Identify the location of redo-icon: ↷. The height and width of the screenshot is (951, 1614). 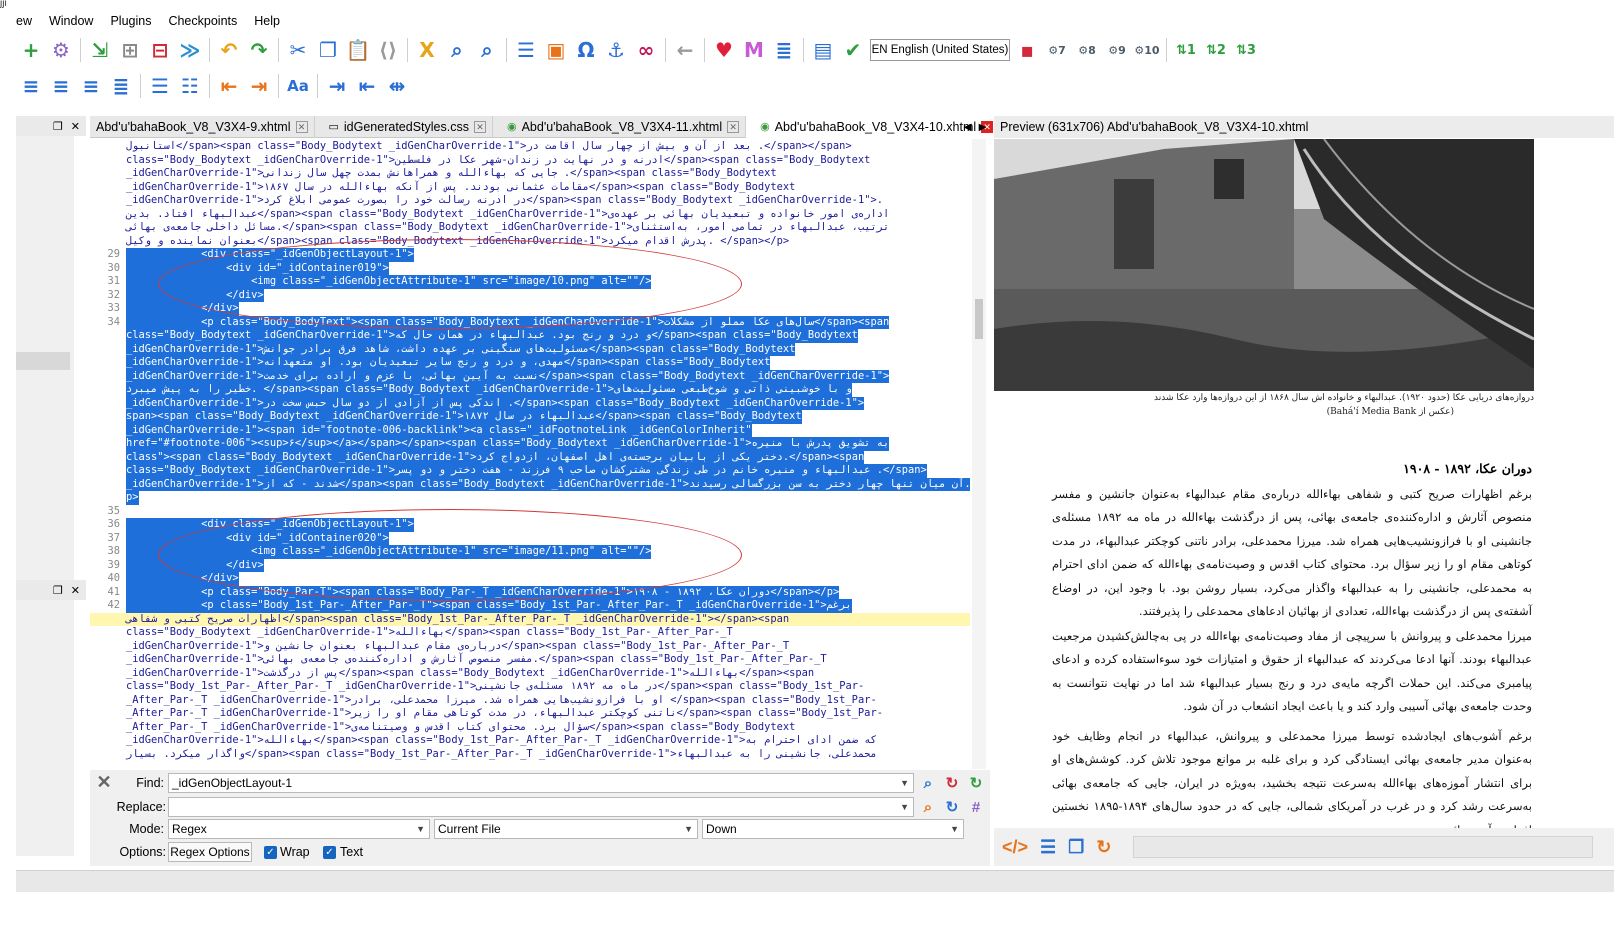
(259, 50).